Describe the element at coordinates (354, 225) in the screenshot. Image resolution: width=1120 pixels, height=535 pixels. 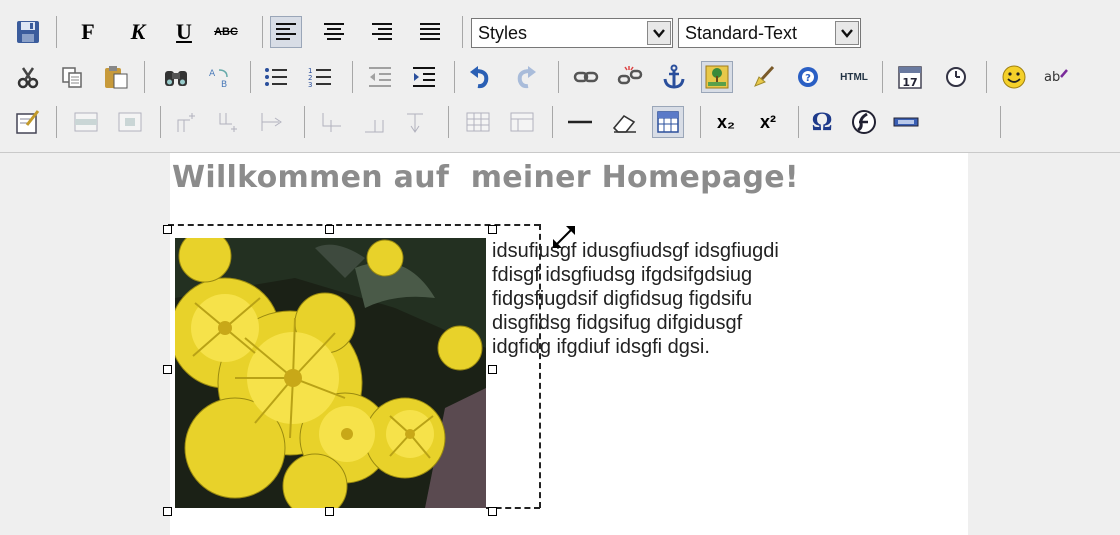
I see `selection-outline` at that location.